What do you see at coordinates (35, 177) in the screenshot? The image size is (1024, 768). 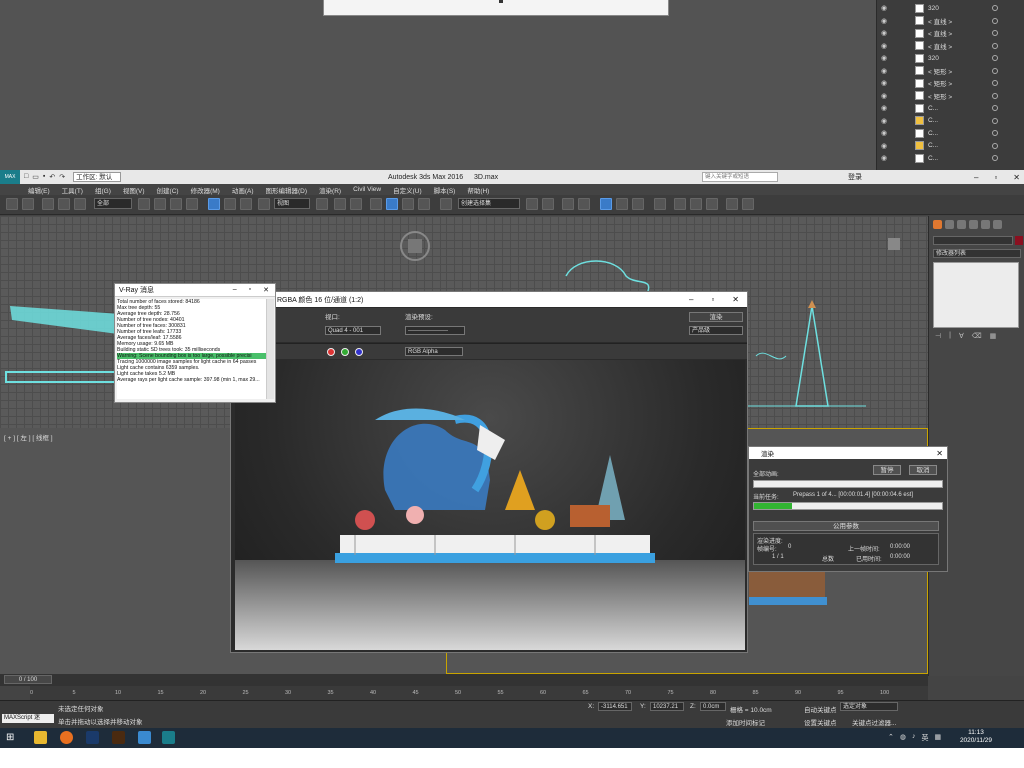 I see `open-file-icon: ▭` at bounding box center [35, 177].